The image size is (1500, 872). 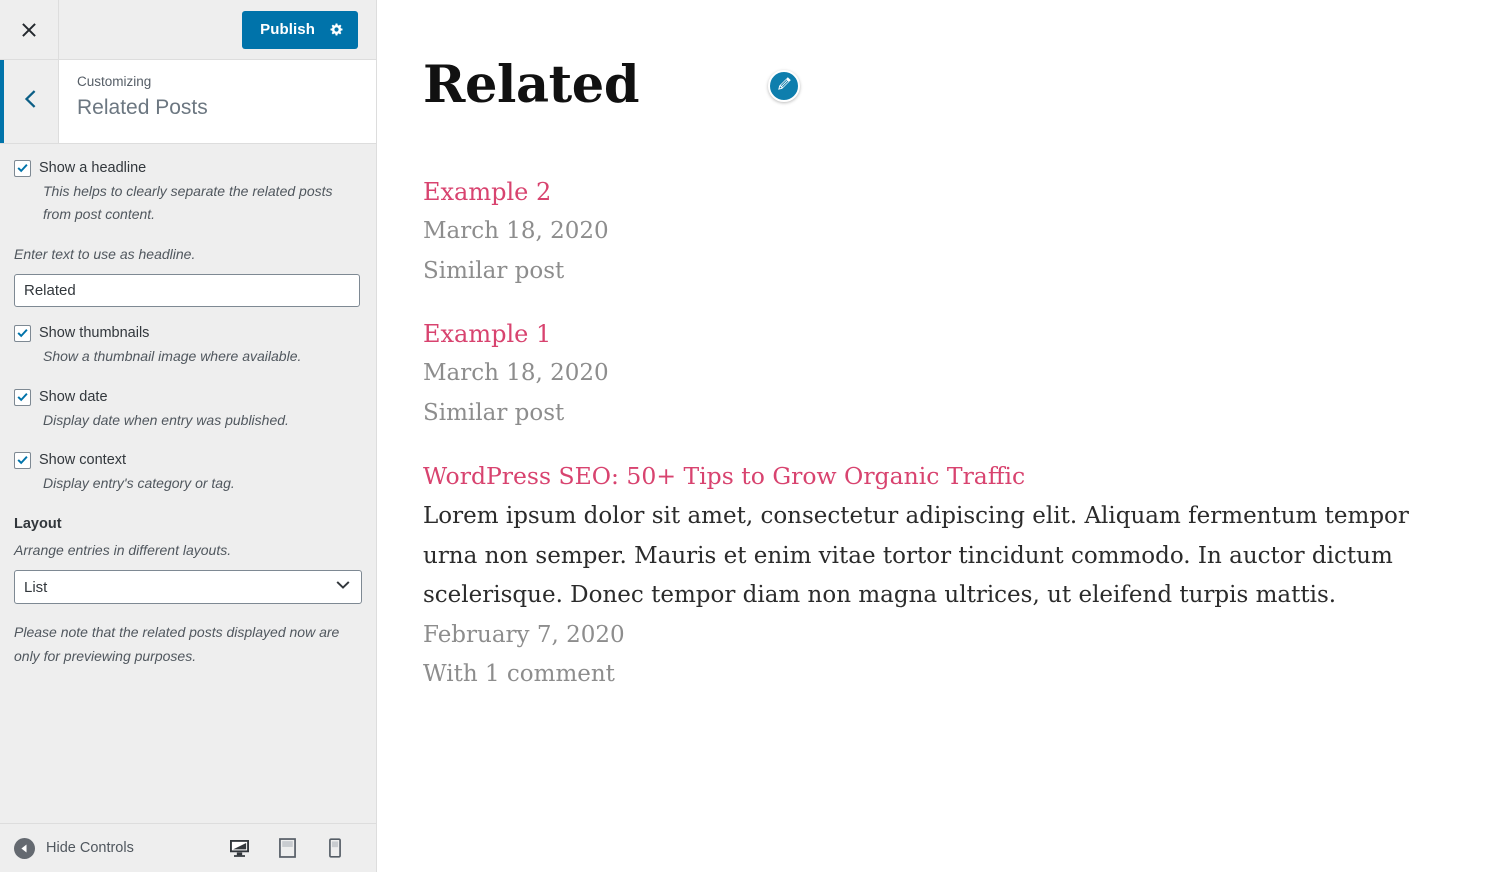 I want to click on gear-icon, so click(x=336, y=29).